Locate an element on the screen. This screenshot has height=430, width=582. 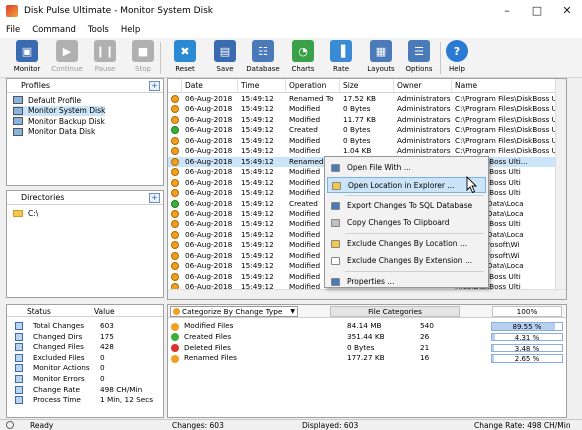
toolbar-options-button: ☰ Options is located at coordinates (419, 58).